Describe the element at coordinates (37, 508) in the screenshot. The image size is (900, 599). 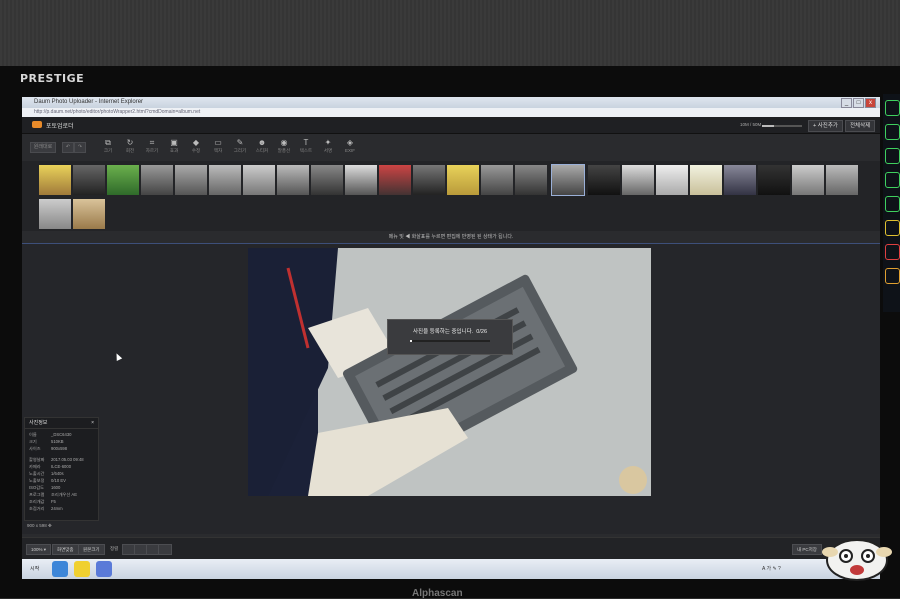
I see `info-key: 초점거리` at that location.